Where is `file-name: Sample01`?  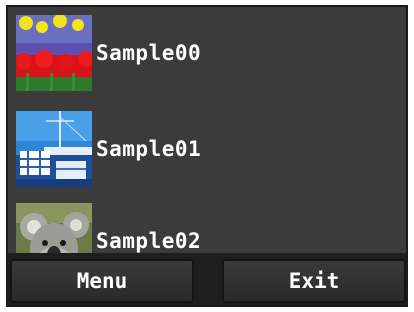 file-name: Sample01 is located at coordinates (149, 149).